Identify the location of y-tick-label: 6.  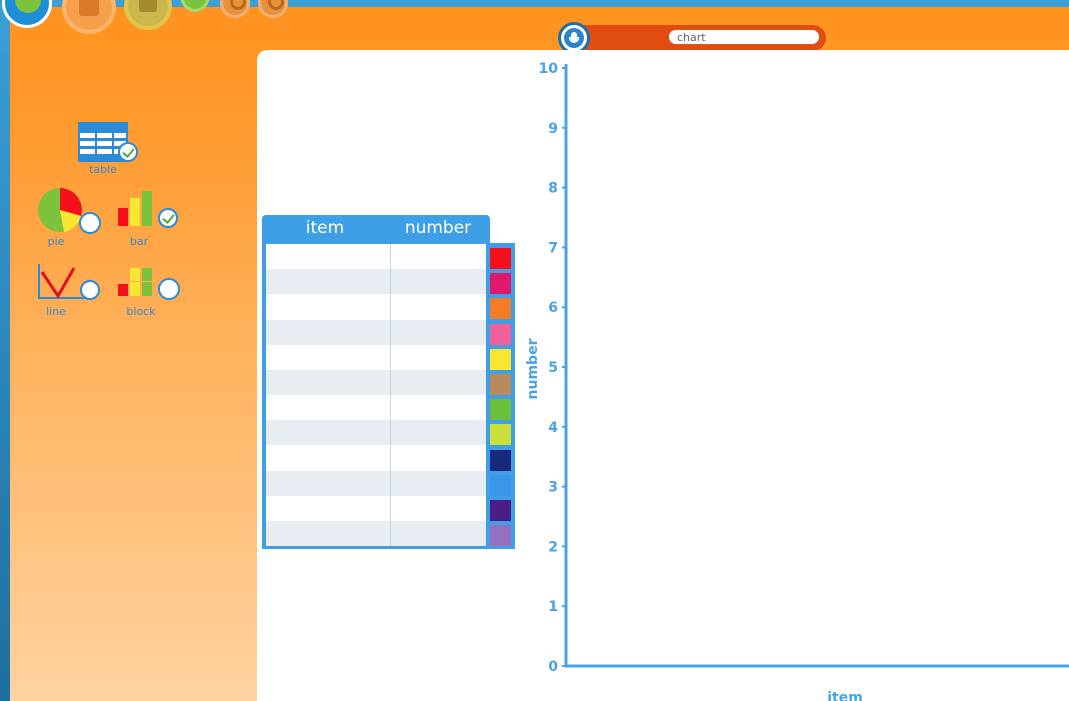
(553, 308).